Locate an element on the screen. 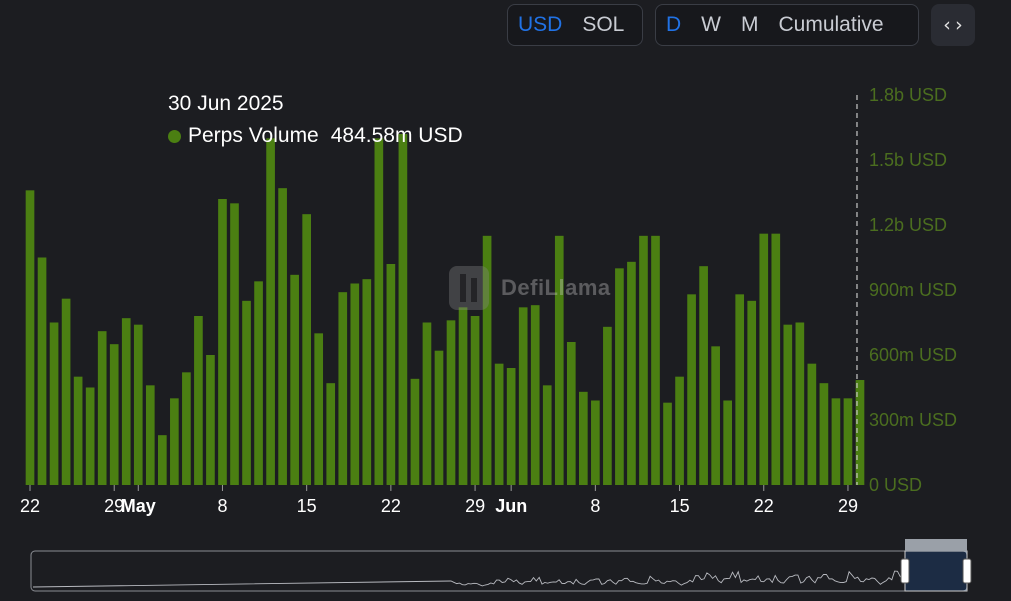 The height and width of the screenshot is (601, 1011). range-brush is located at coordinates (501, 565).